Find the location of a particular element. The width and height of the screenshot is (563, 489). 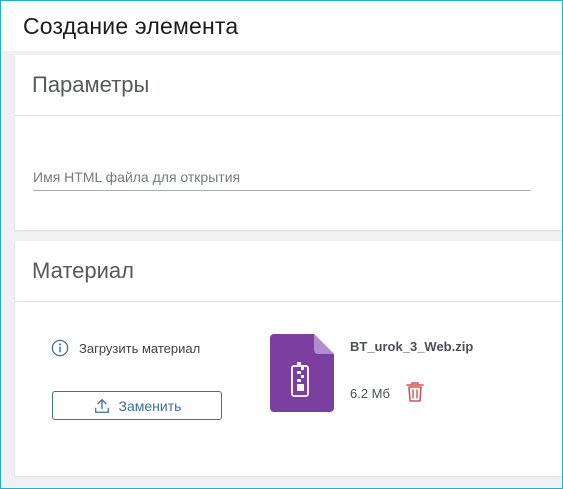

material-title: Материал is located at coordinates (83, 270).